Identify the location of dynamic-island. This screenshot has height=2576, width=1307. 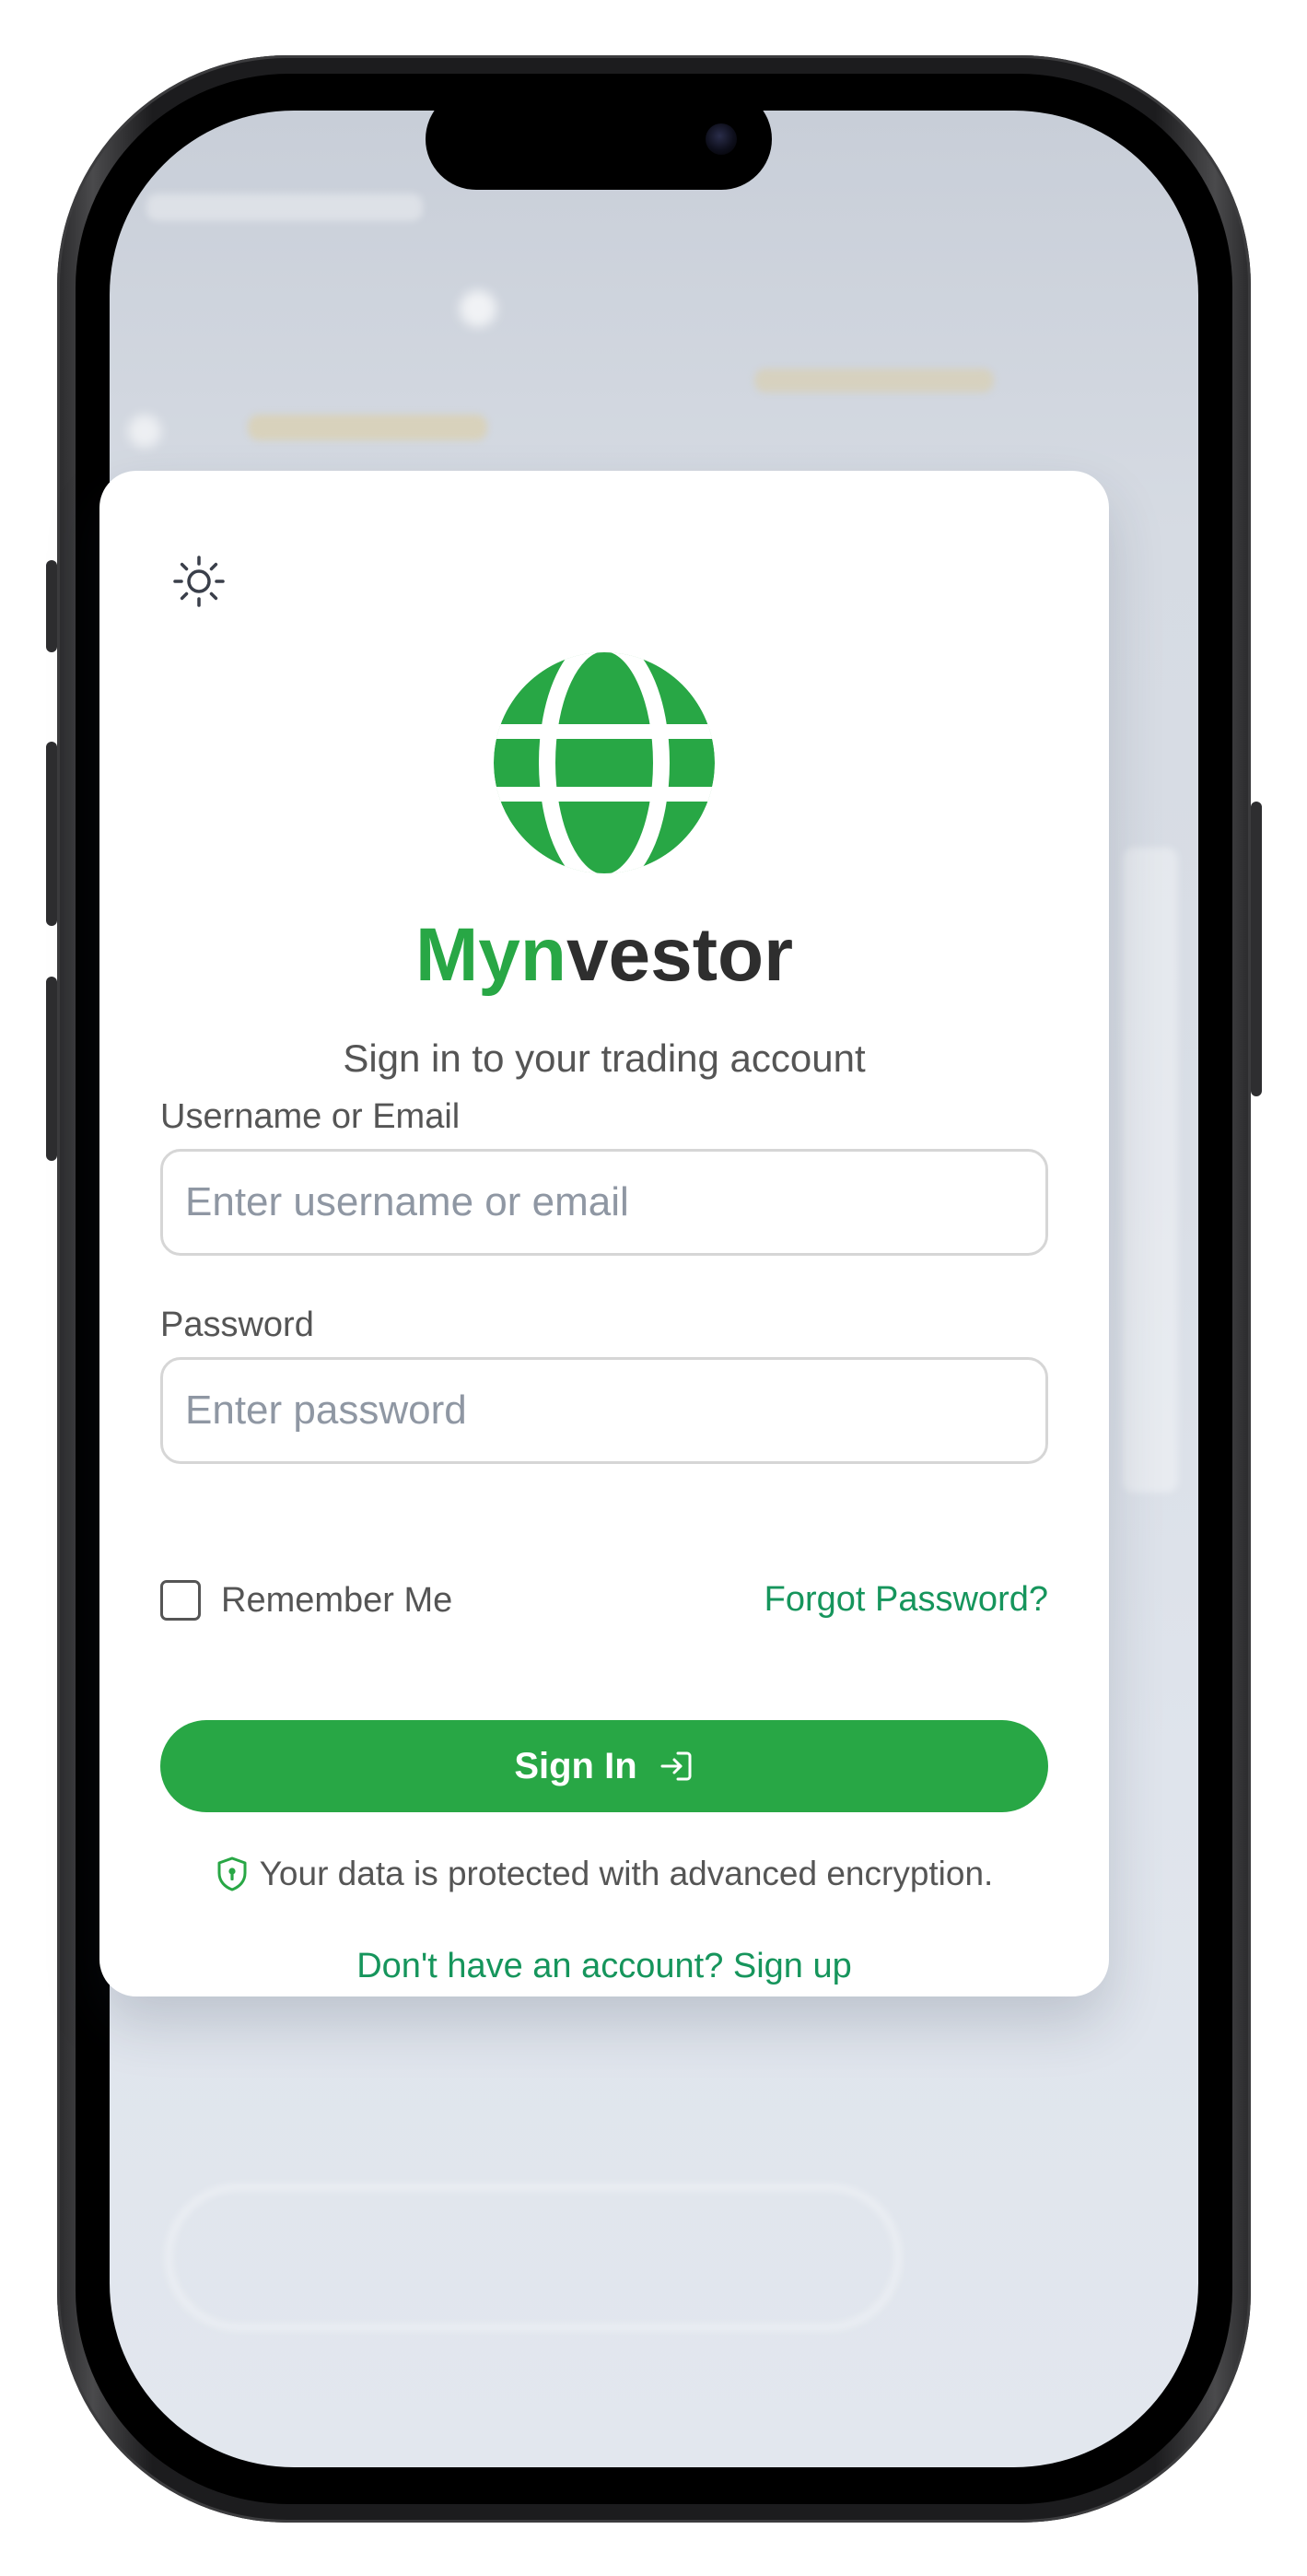
(599, 139).